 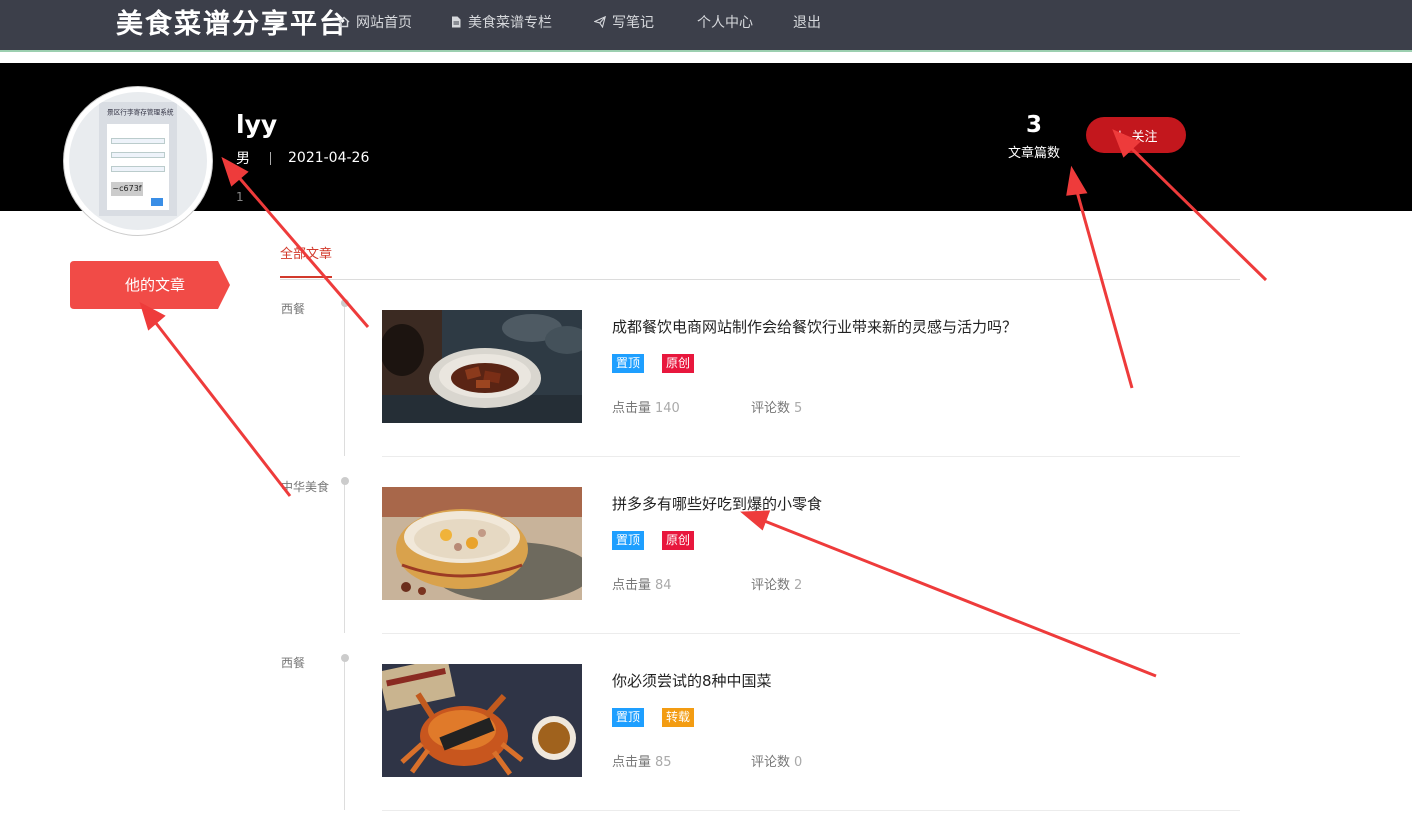 I want to click on article-stats: 点击量 140 评论数 5, so click(x=751, y=406).